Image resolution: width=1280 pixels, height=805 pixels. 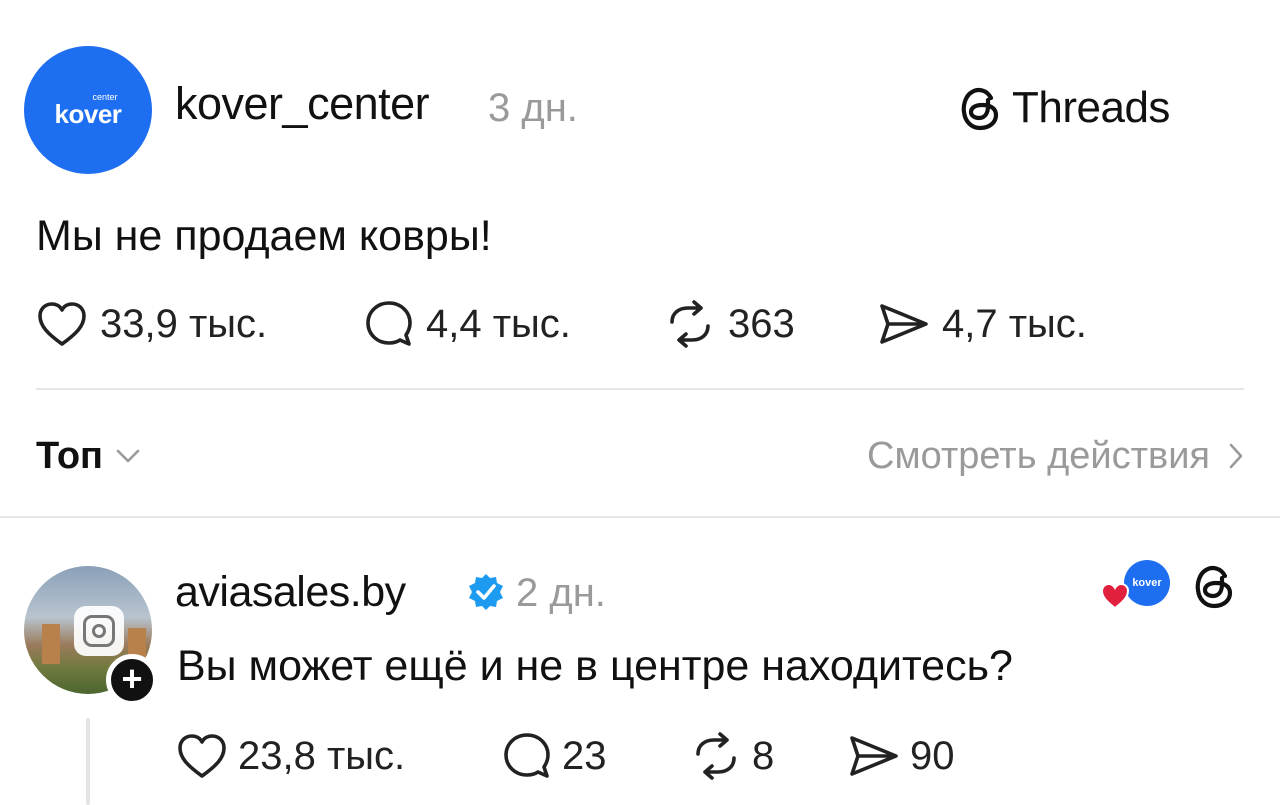 I want to click on share-count: 4,7 тыс., so click(x=1014, y=324).